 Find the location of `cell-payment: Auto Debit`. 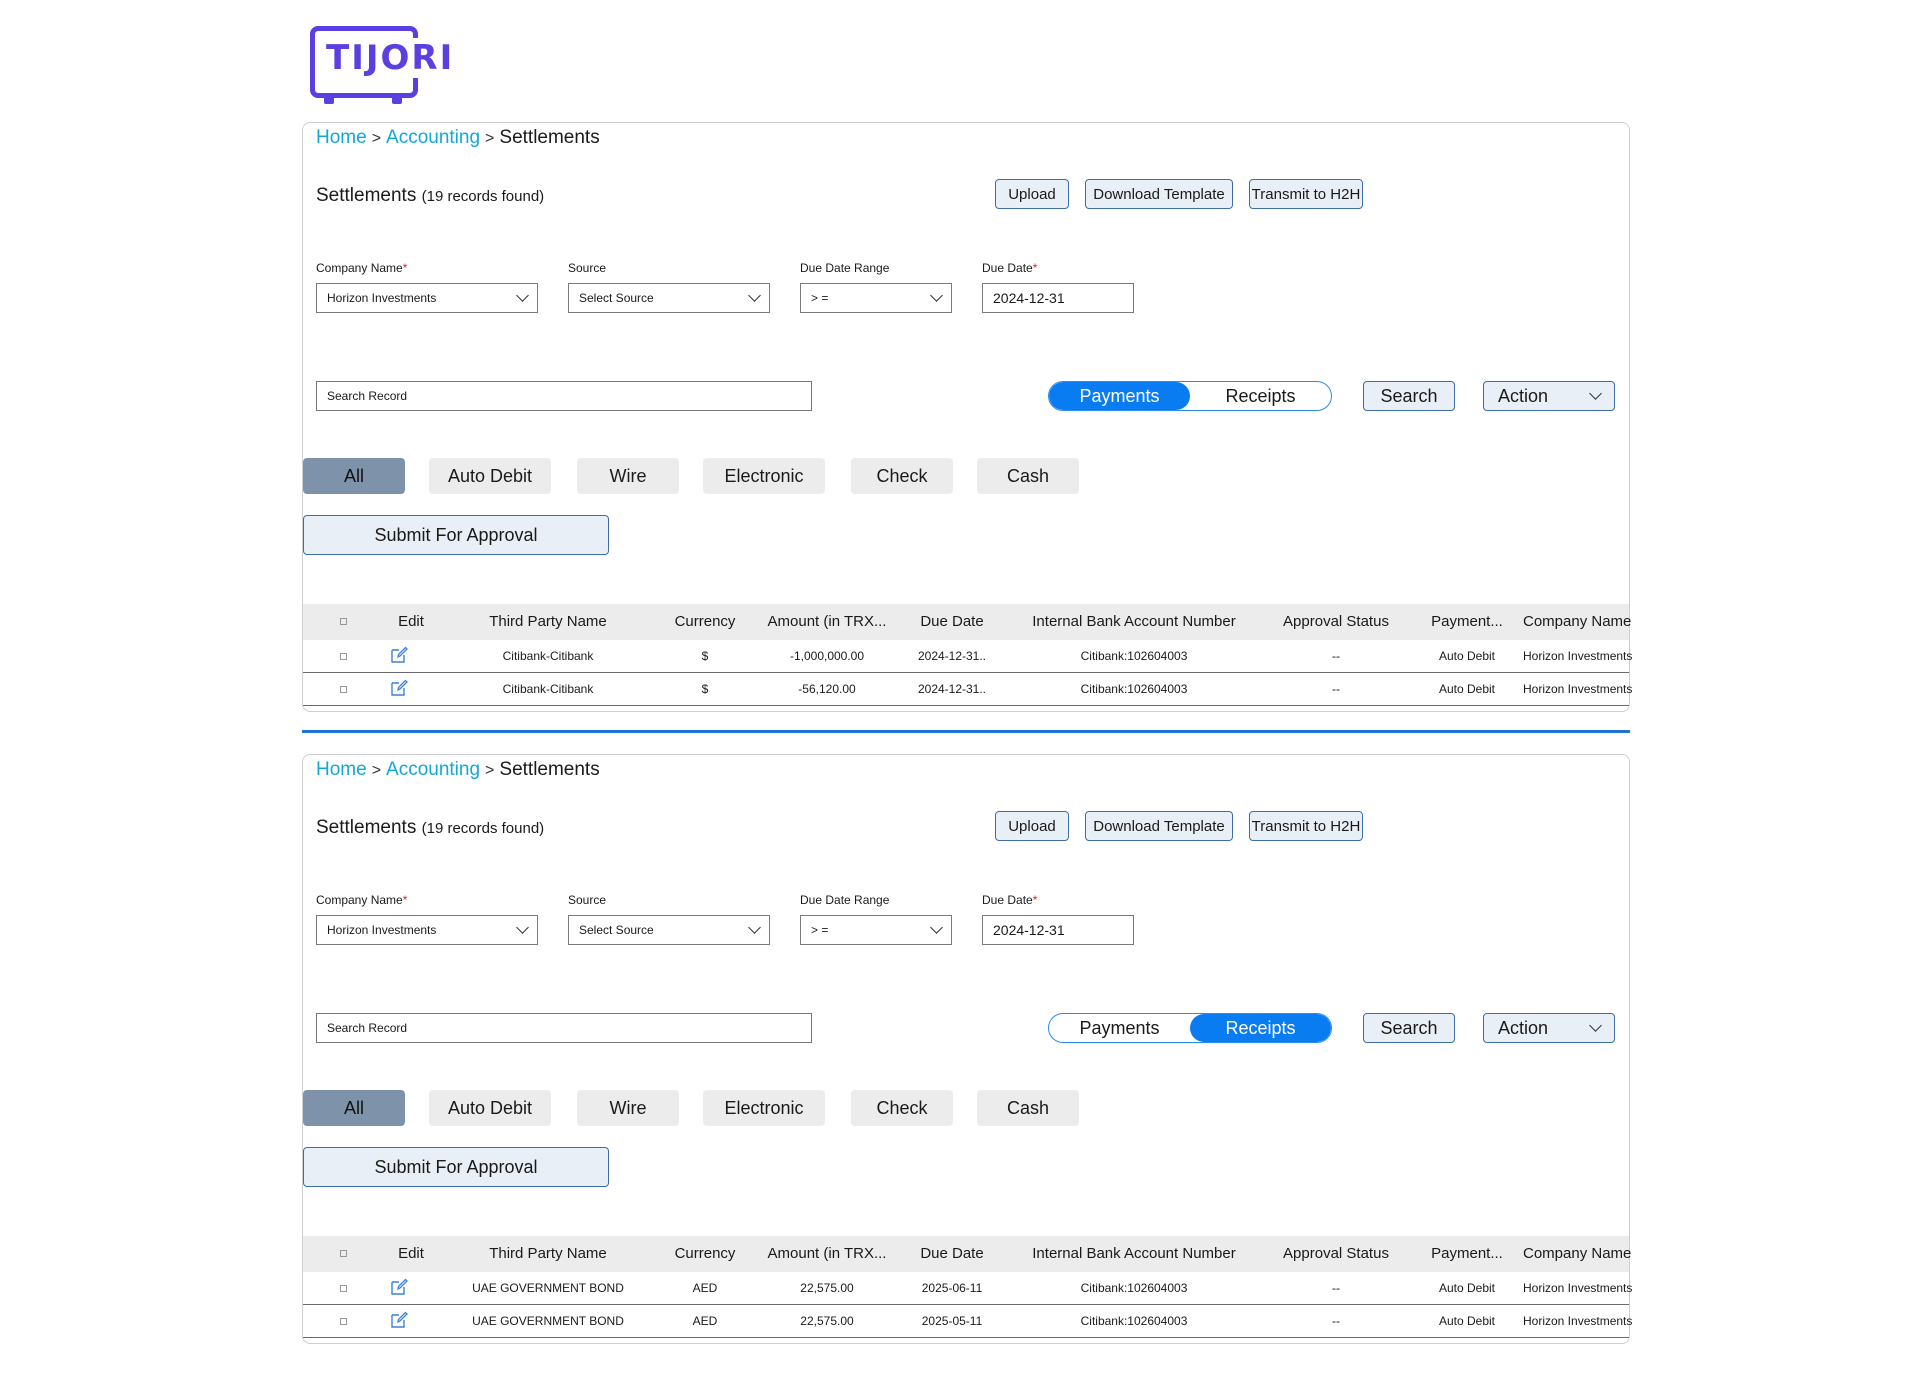

cell-payment: Auto Debit is located at coordinates (1467, 1288).